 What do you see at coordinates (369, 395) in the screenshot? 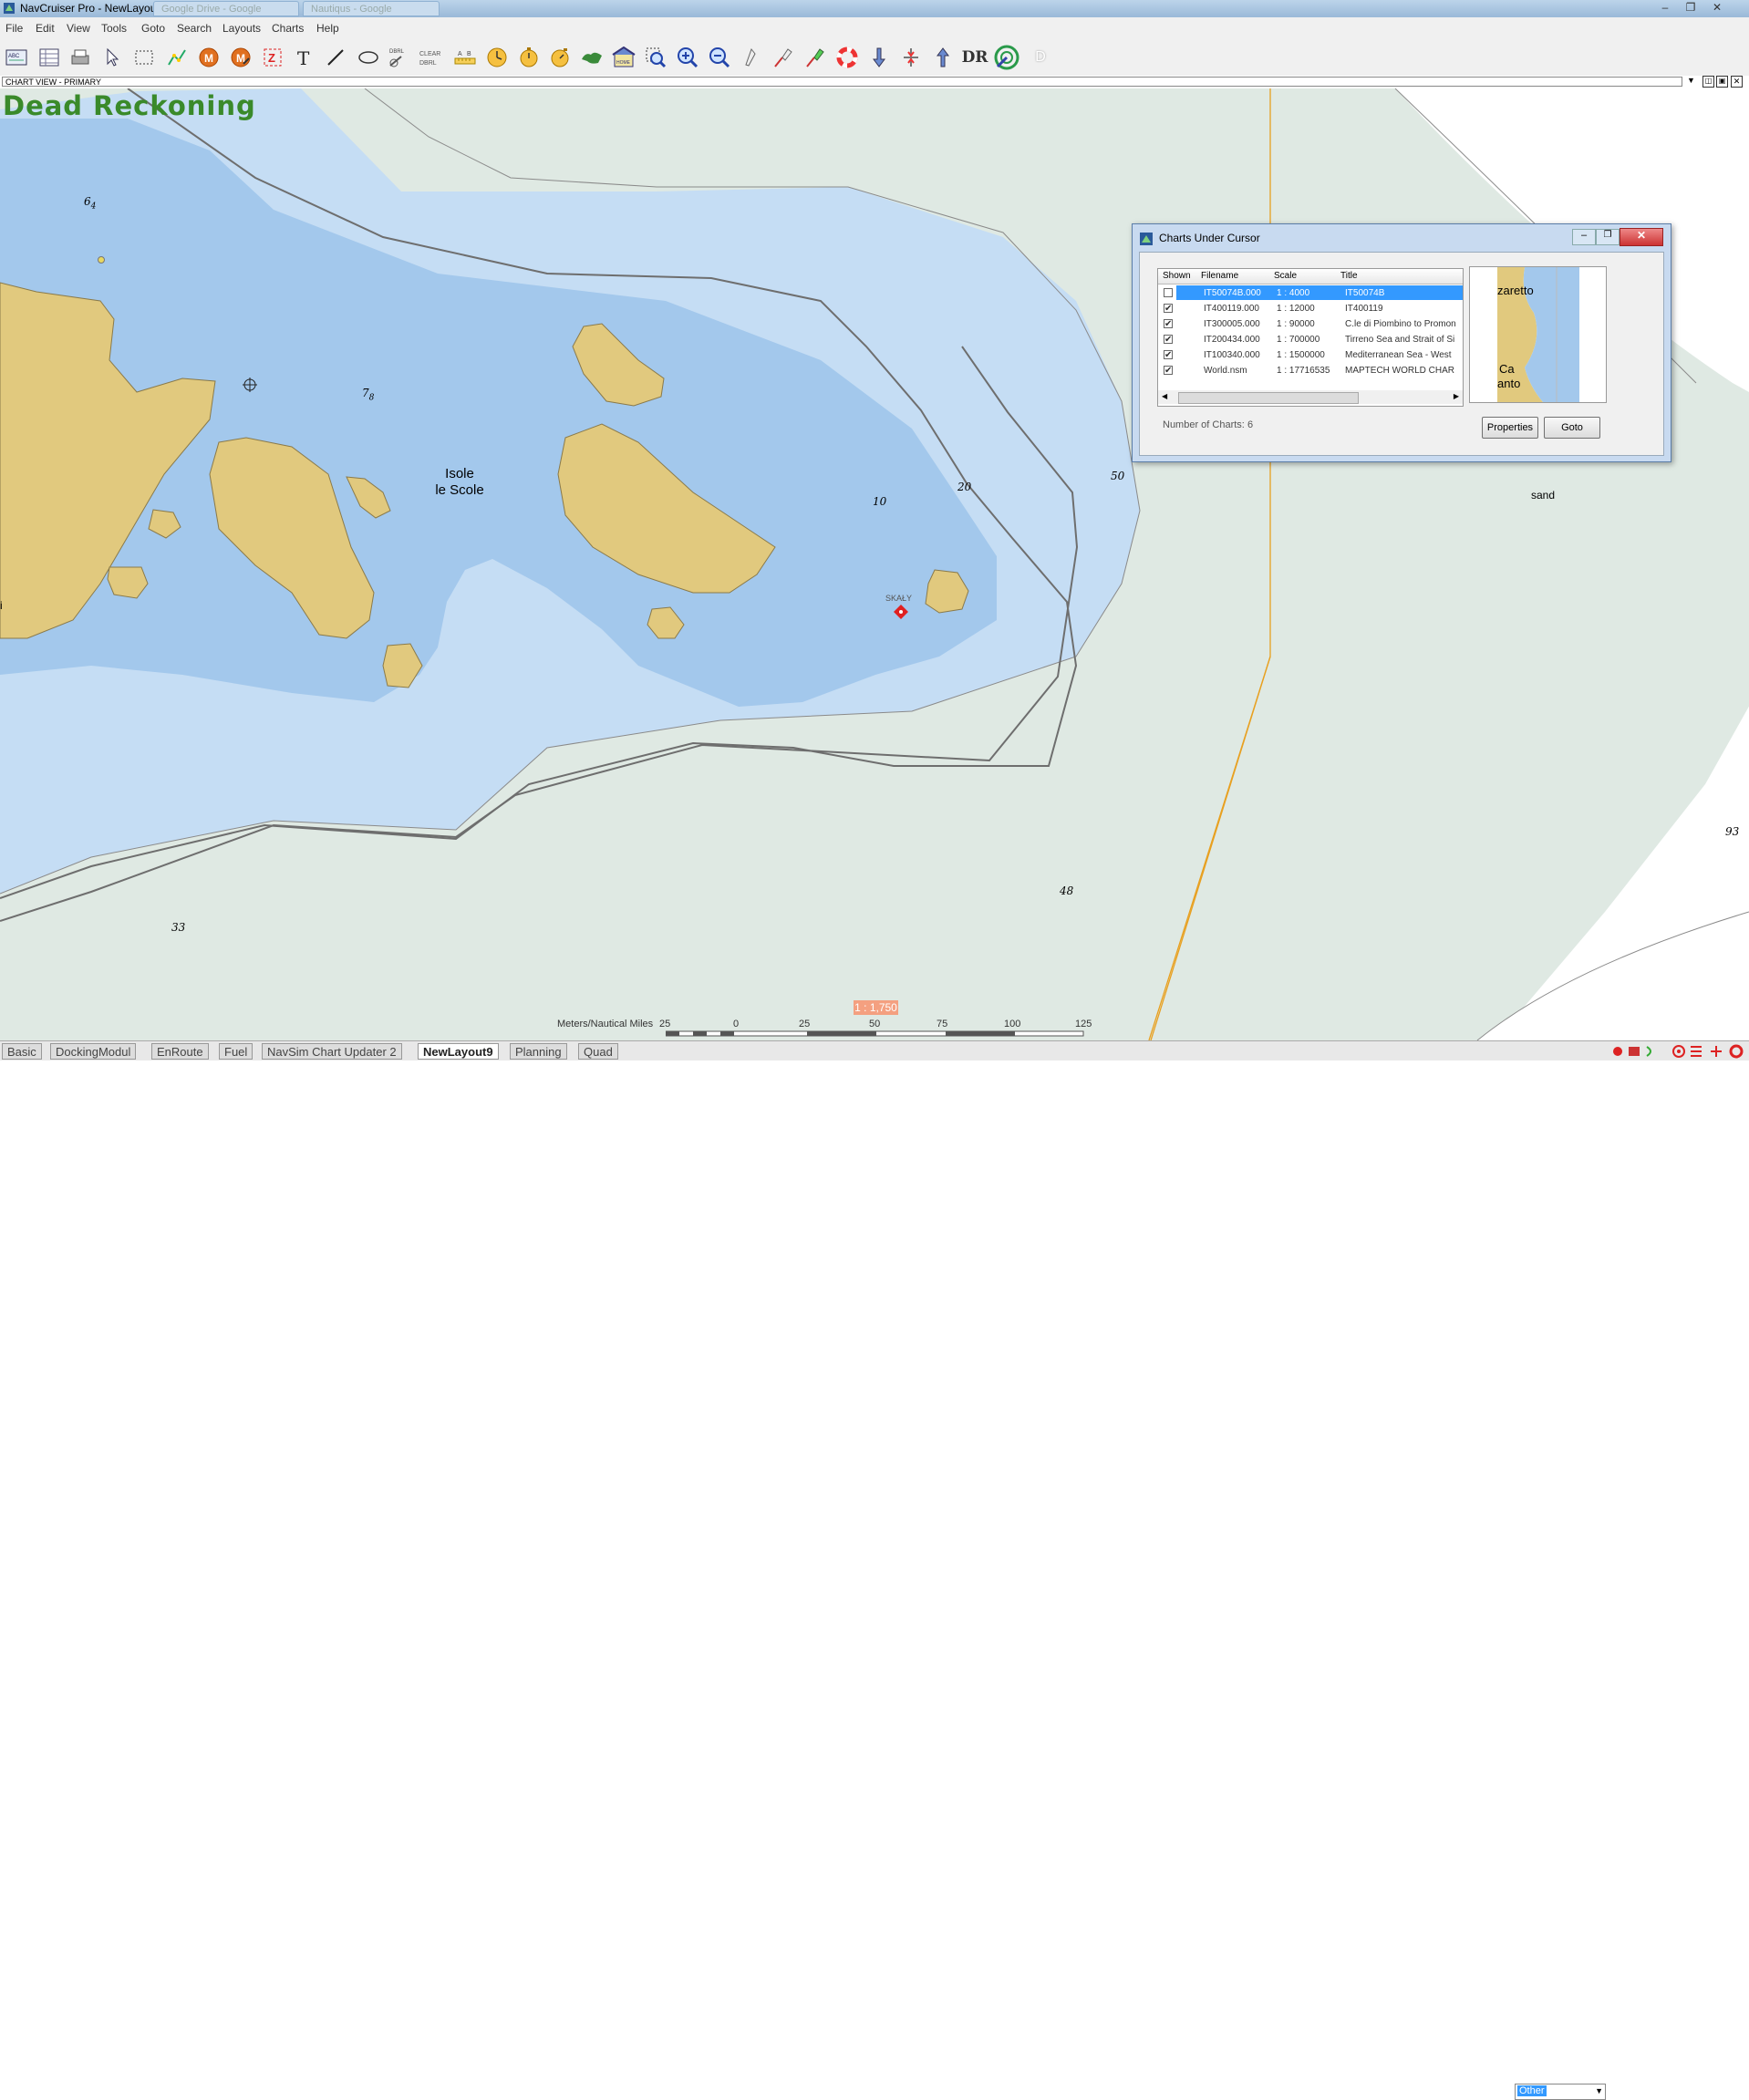
I see `depth-sounding: 78` at bounding box center [369, 395].